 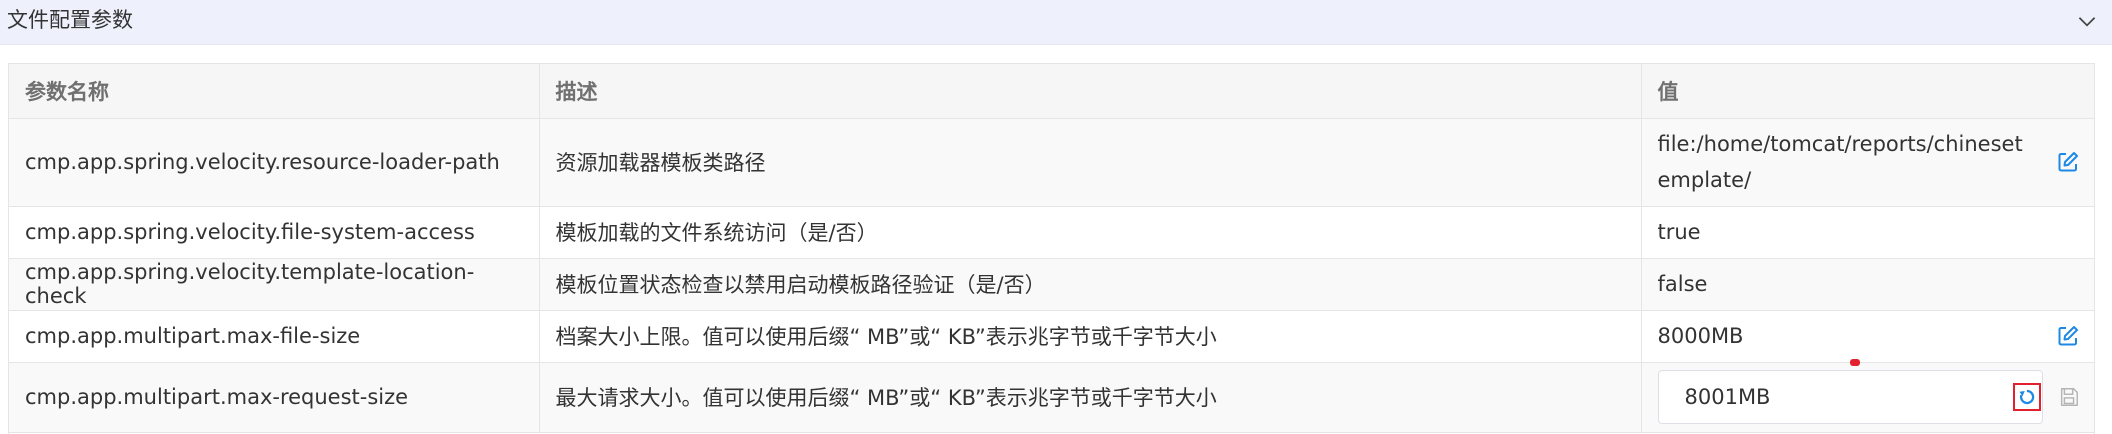 What do you see at coordinates (1090, 162) in the screenshot?
I see `param-description: 资源加载器模板类路径` at bounding box center [1090, 162].